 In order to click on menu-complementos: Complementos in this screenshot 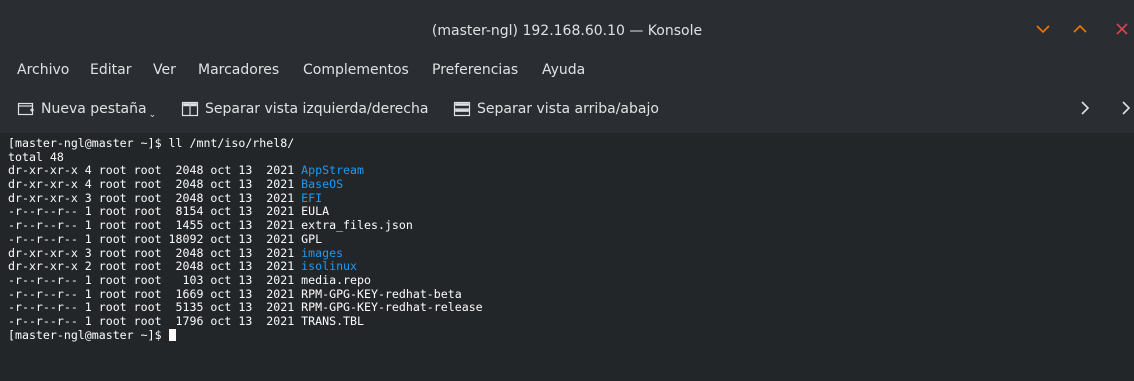, I will do `click(356, 70)`.